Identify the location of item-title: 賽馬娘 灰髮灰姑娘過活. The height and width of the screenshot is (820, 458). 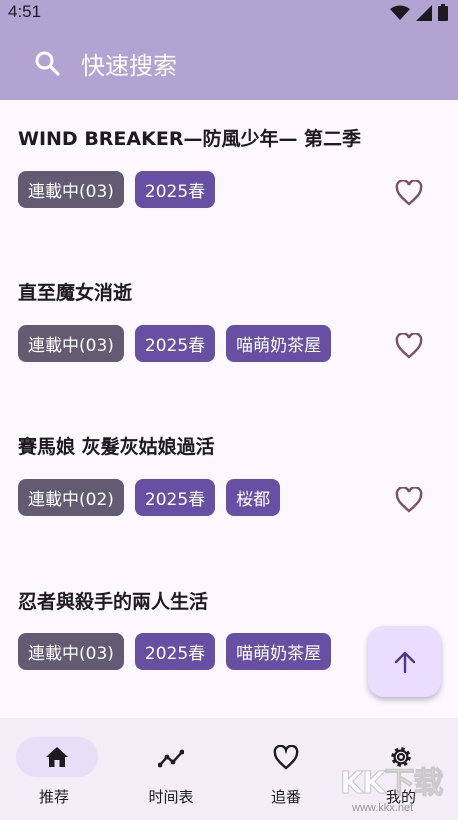
(116, 447).